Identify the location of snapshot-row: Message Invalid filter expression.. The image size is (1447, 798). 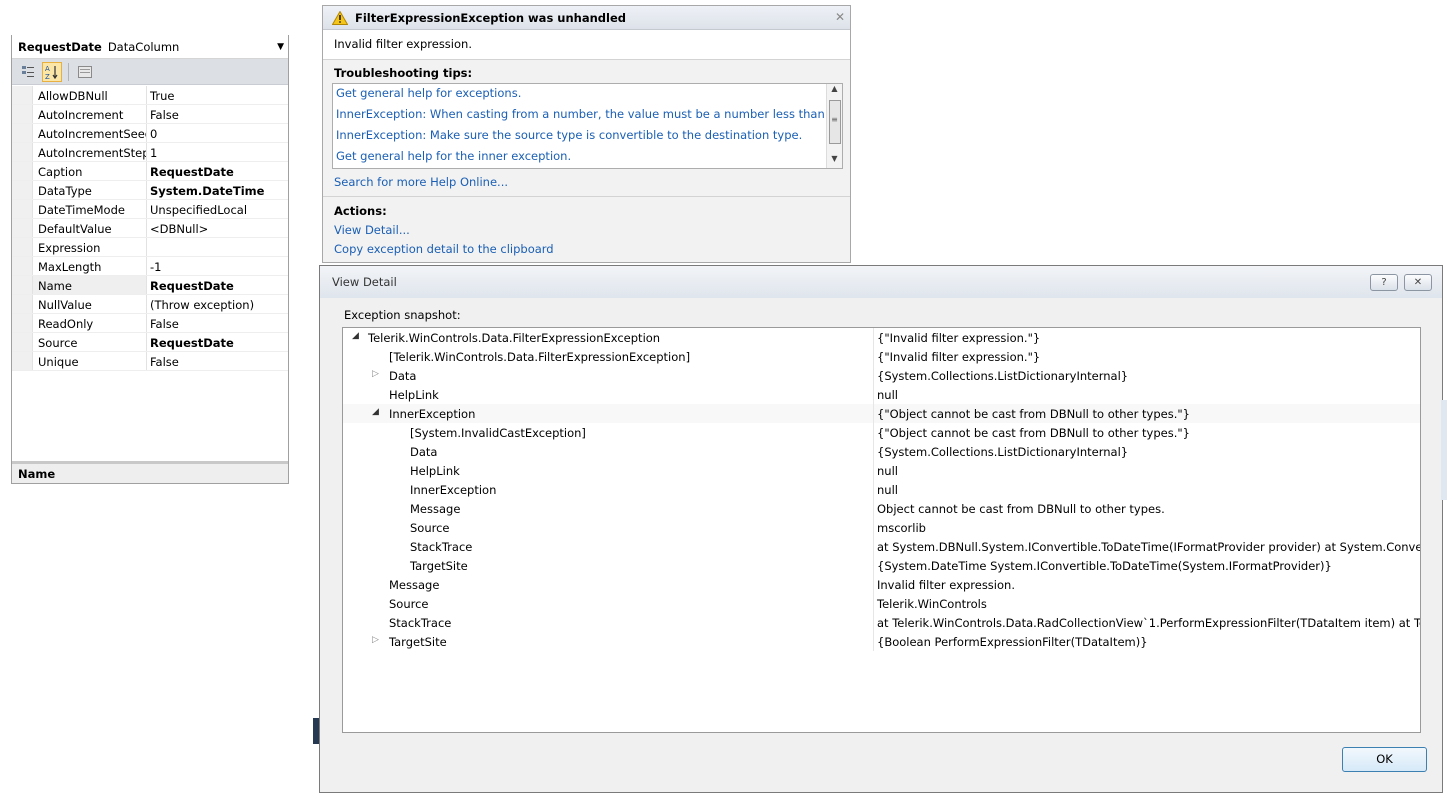
(881, 584).